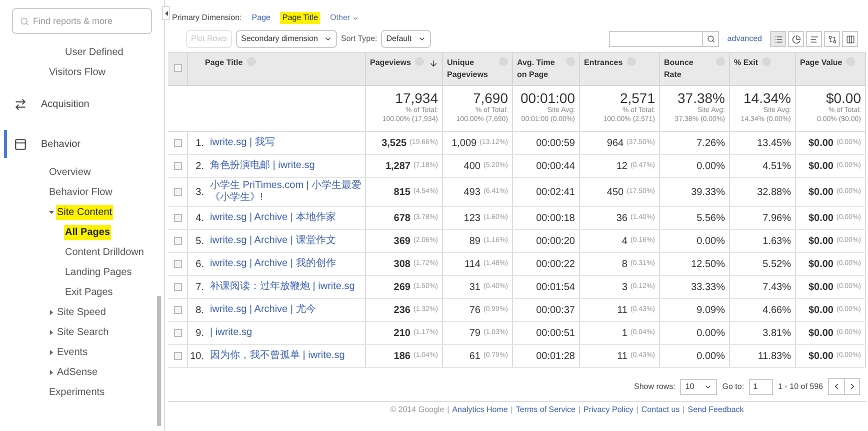 This screenshot has width=868, height=431. I want to click on nav-item: AdSense, so click(77, 372).